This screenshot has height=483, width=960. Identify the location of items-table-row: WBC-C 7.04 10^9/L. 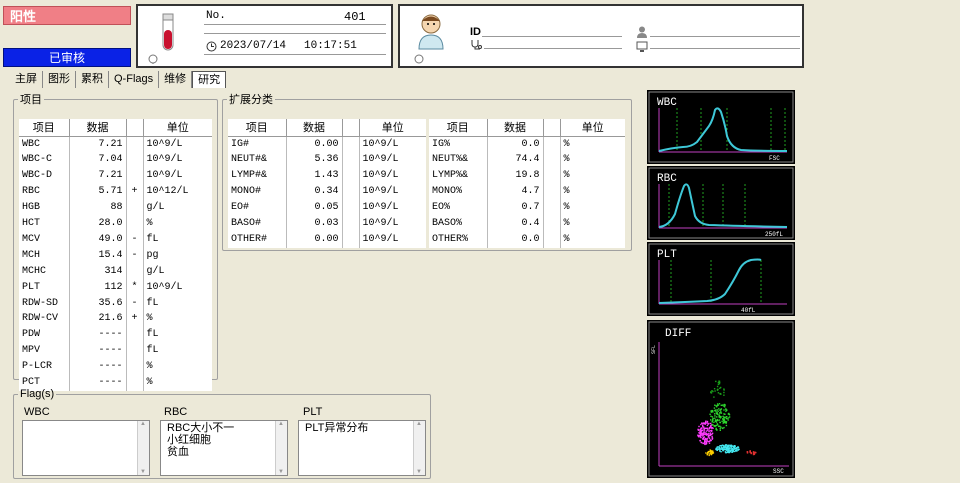
(115, 160).